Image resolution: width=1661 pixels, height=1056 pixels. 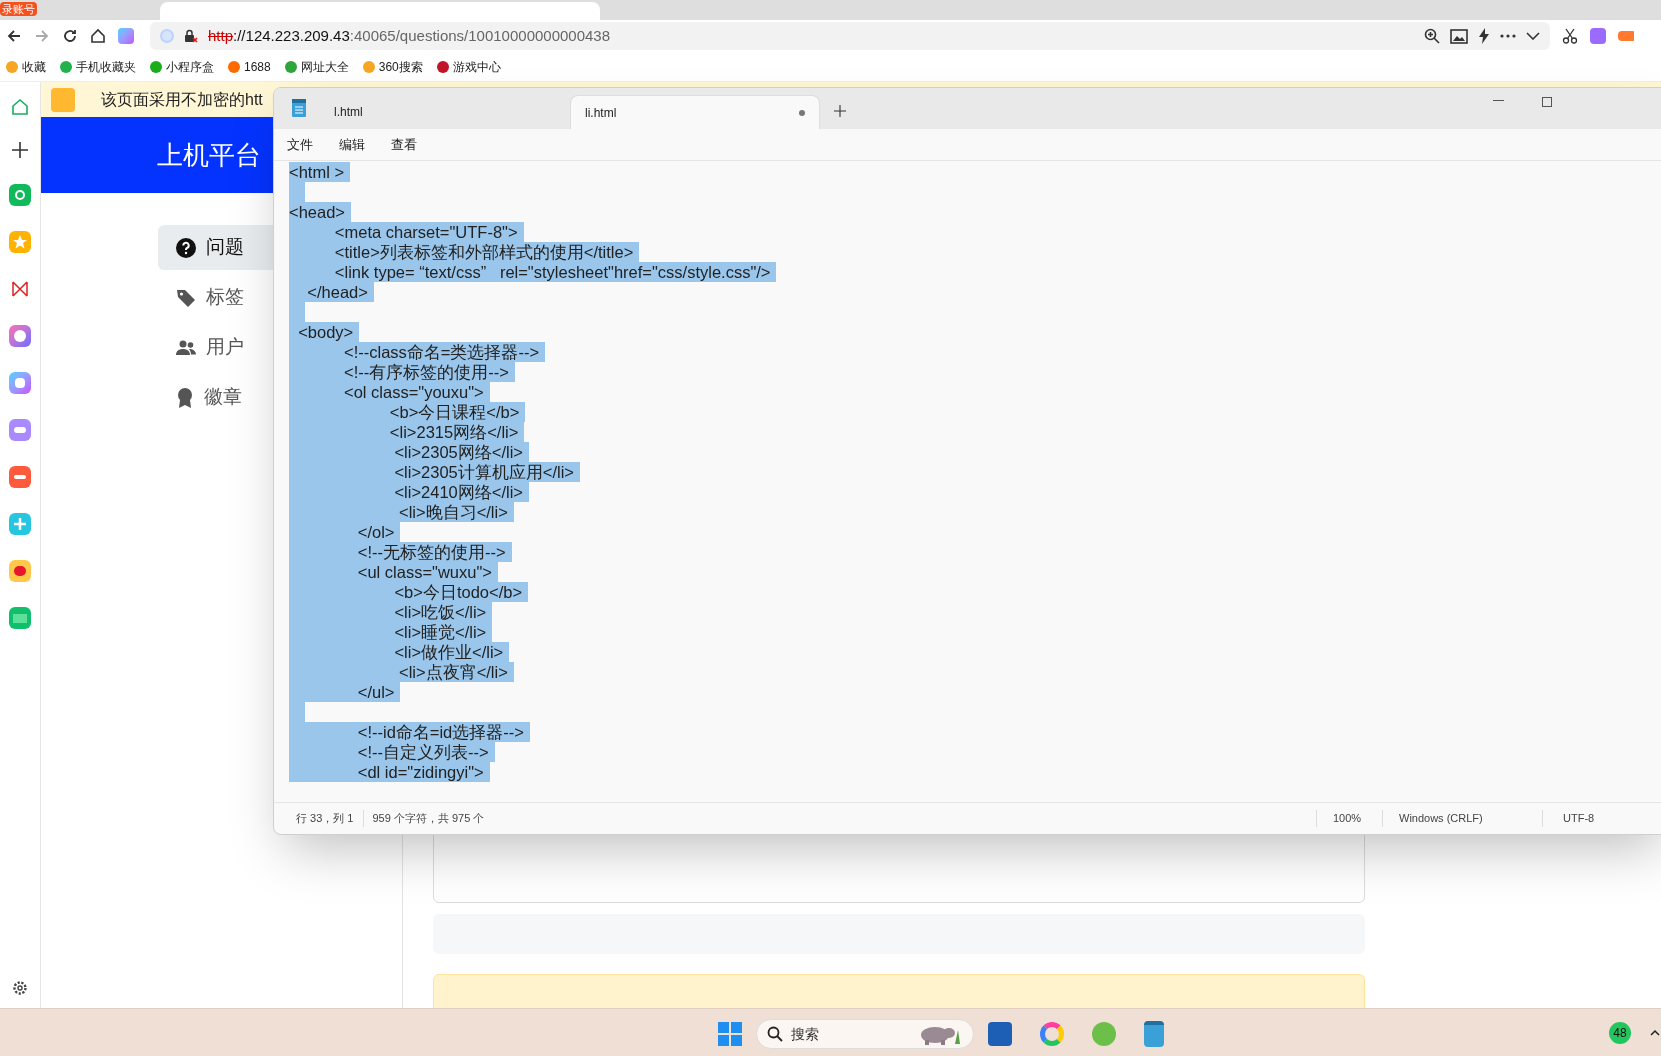 I want to click on bookmark: 手机收藏夹, so click(x=98, y=66).